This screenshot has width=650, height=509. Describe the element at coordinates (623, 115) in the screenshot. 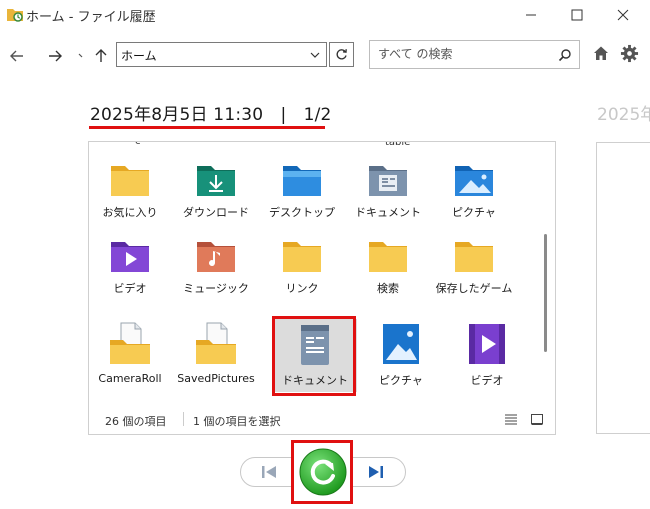

I see `next-snapshot-title: 2025年` at that location.